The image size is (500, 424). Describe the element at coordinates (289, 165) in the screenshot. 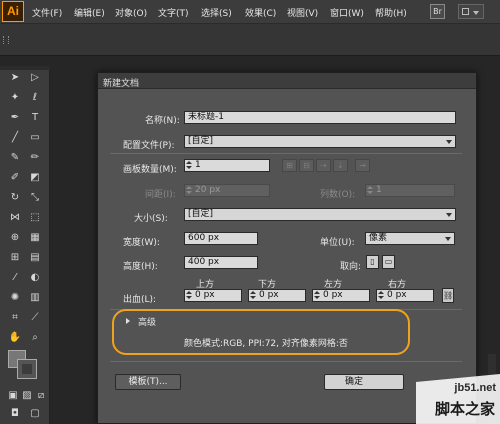

I see `grid-by-row-icon: ⊞` at that location.